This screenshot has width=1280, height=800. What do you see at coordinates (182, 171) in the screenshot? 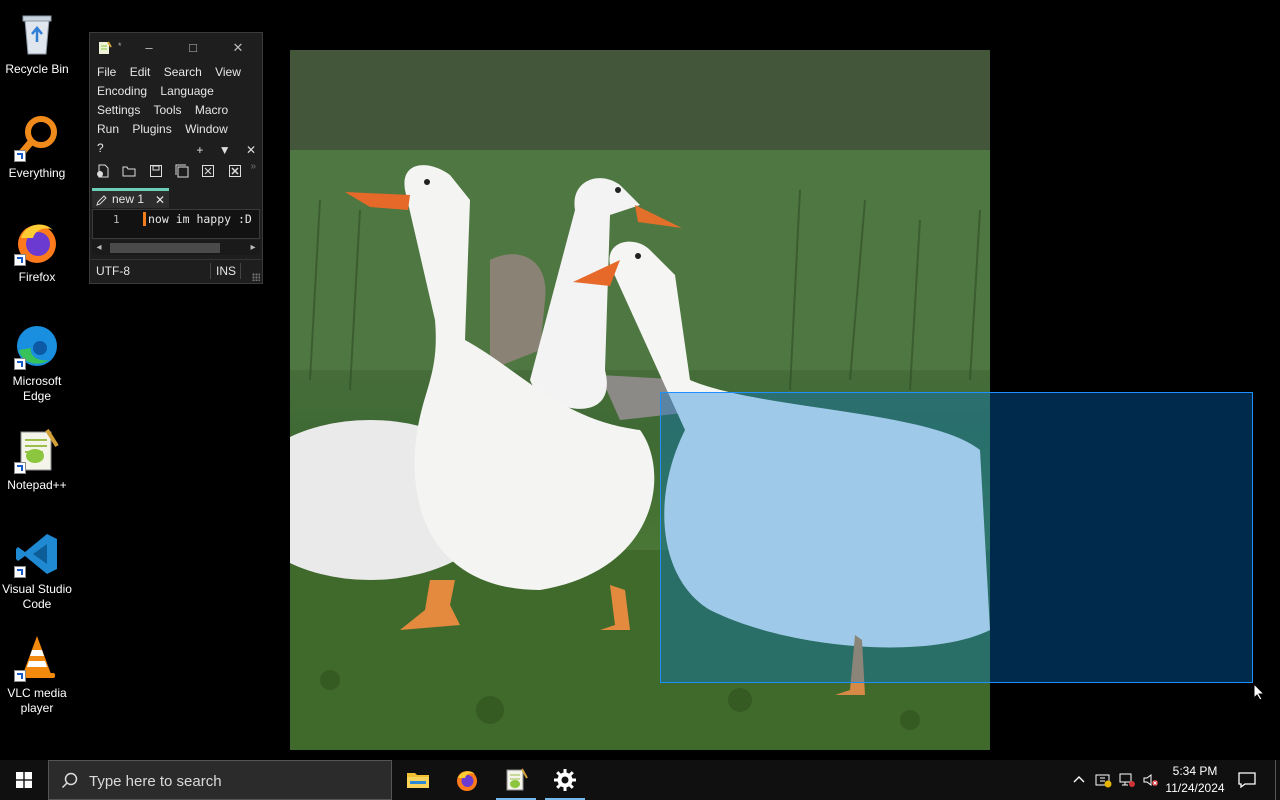
I see `save-all-icon` at bounding box center [182, 171].